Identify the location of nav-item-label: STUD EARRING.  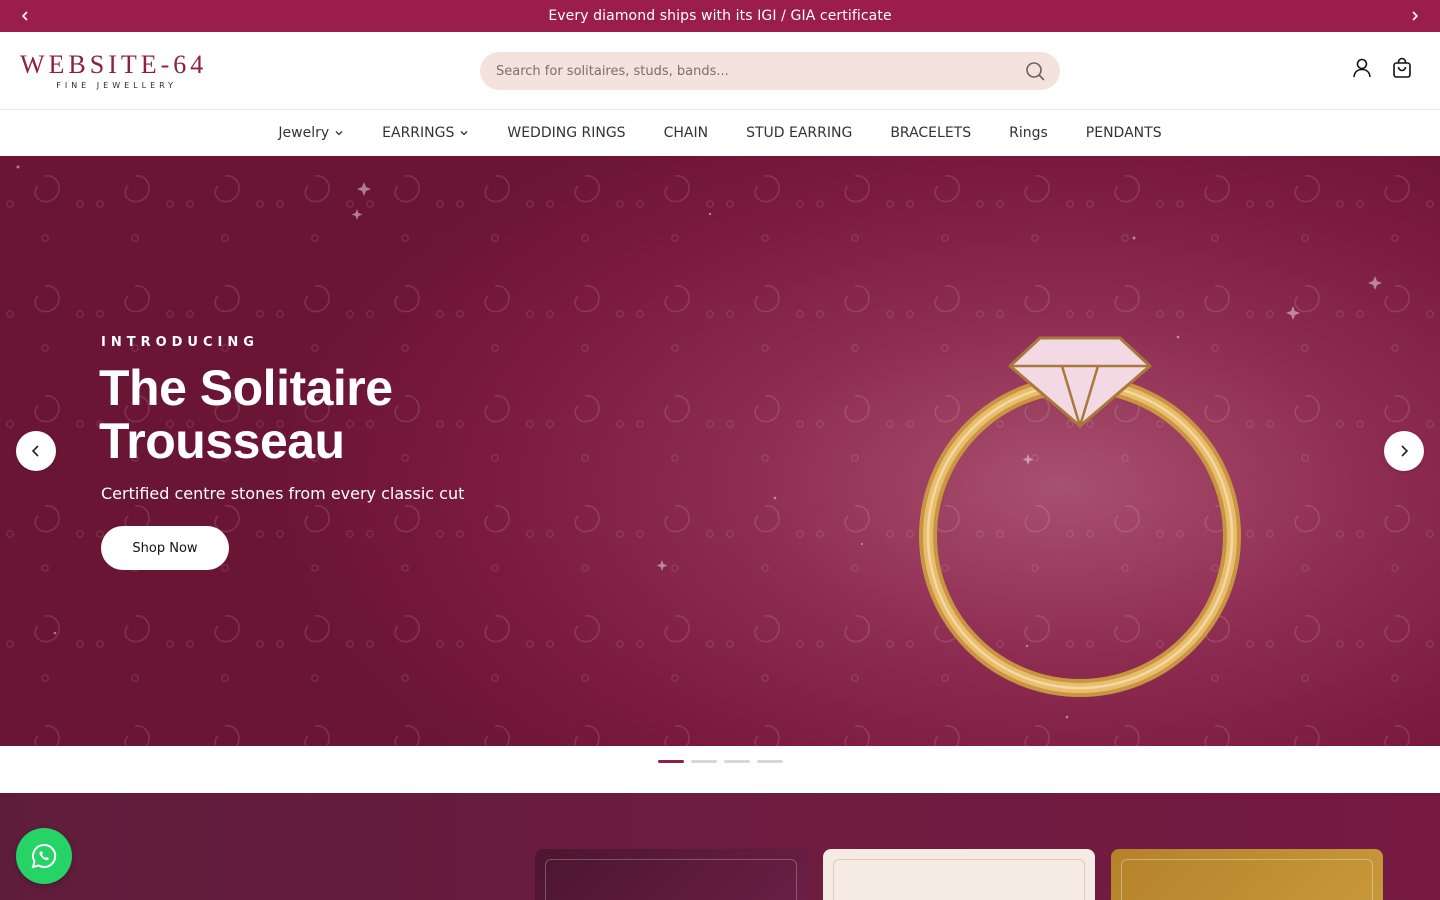
(799, 133).